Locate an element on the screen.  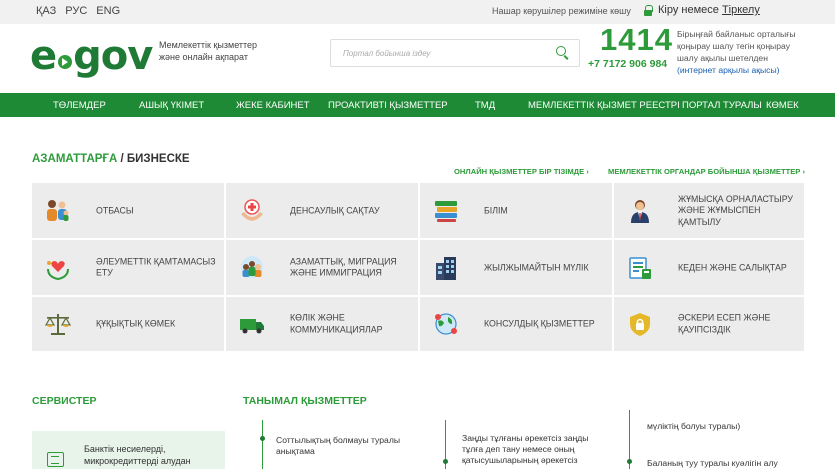
category-tile-military: Әскери есеп және қауіпсіздік is located at coordinates (709, 324).